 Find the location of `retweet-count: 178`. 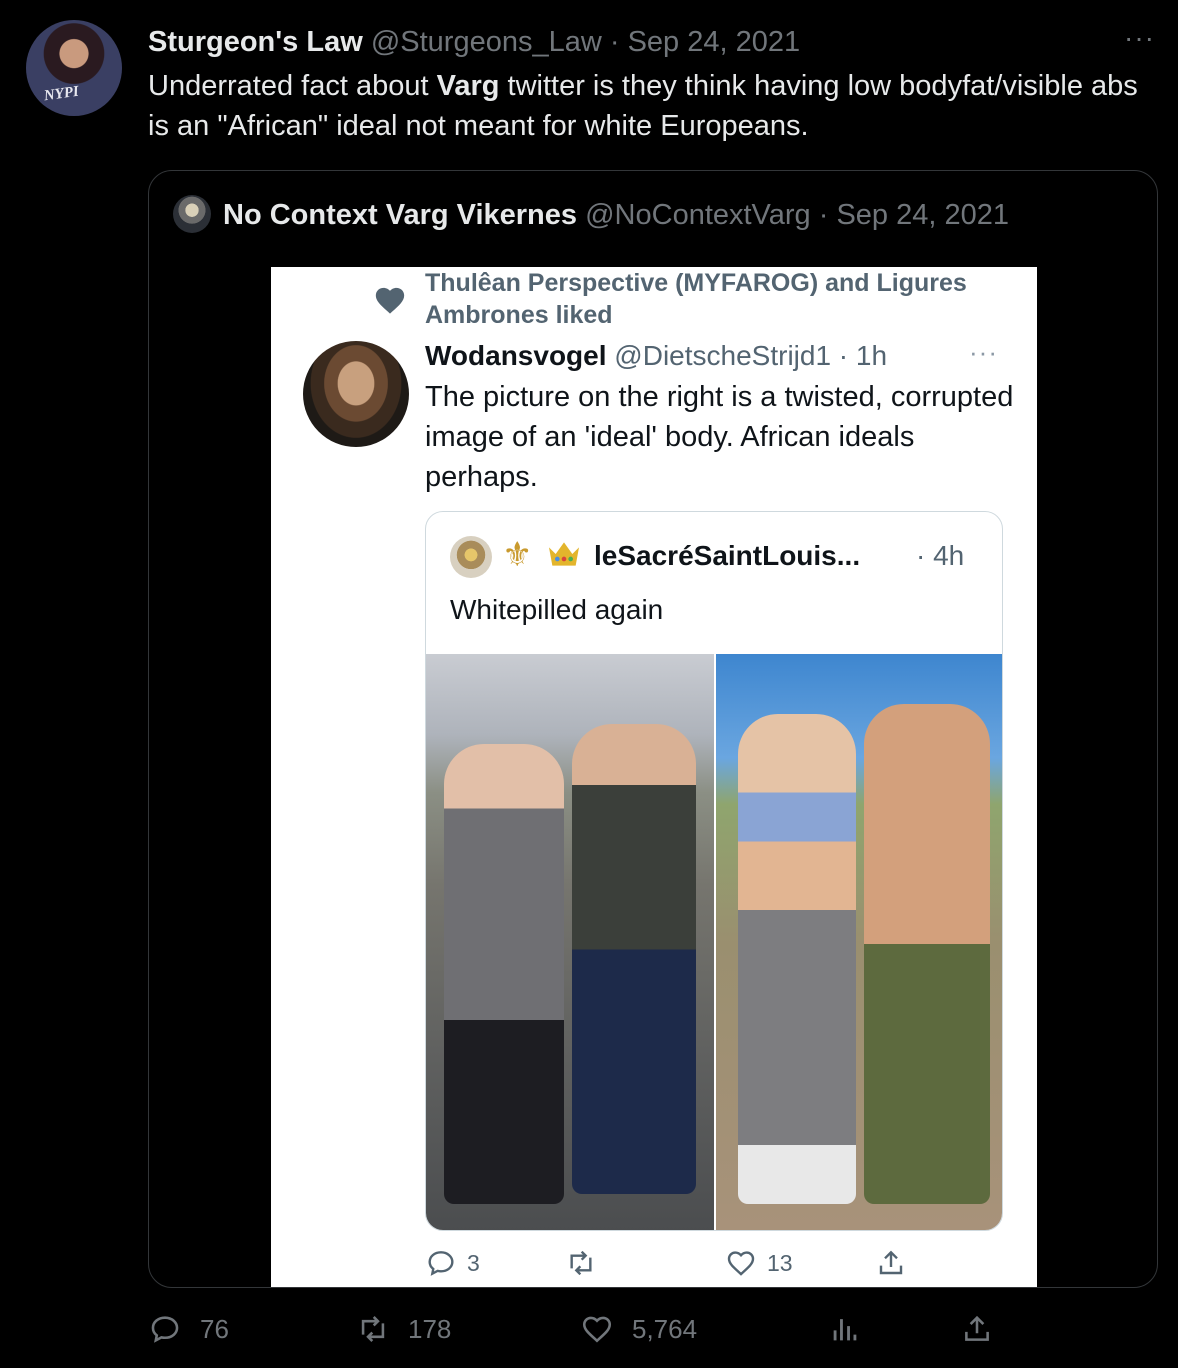

retweet-count: 178 is located at coordinates (430, 1328).